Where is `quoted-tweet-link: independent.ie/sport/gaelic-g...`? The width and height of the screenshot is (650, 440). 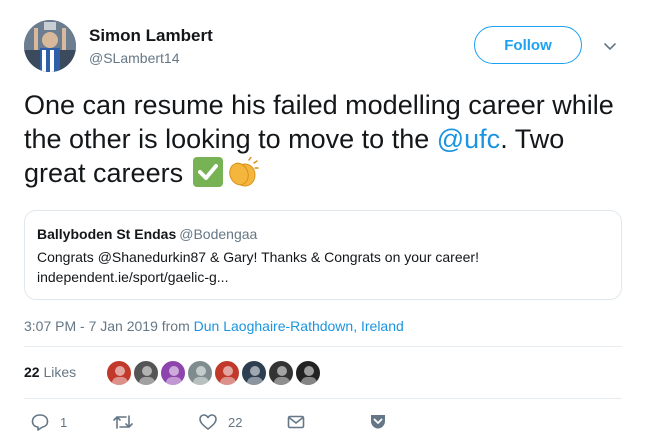 quoted-tweet-link: independent.ie/sport/gaelic-g... is located at coordinates (133, 277).